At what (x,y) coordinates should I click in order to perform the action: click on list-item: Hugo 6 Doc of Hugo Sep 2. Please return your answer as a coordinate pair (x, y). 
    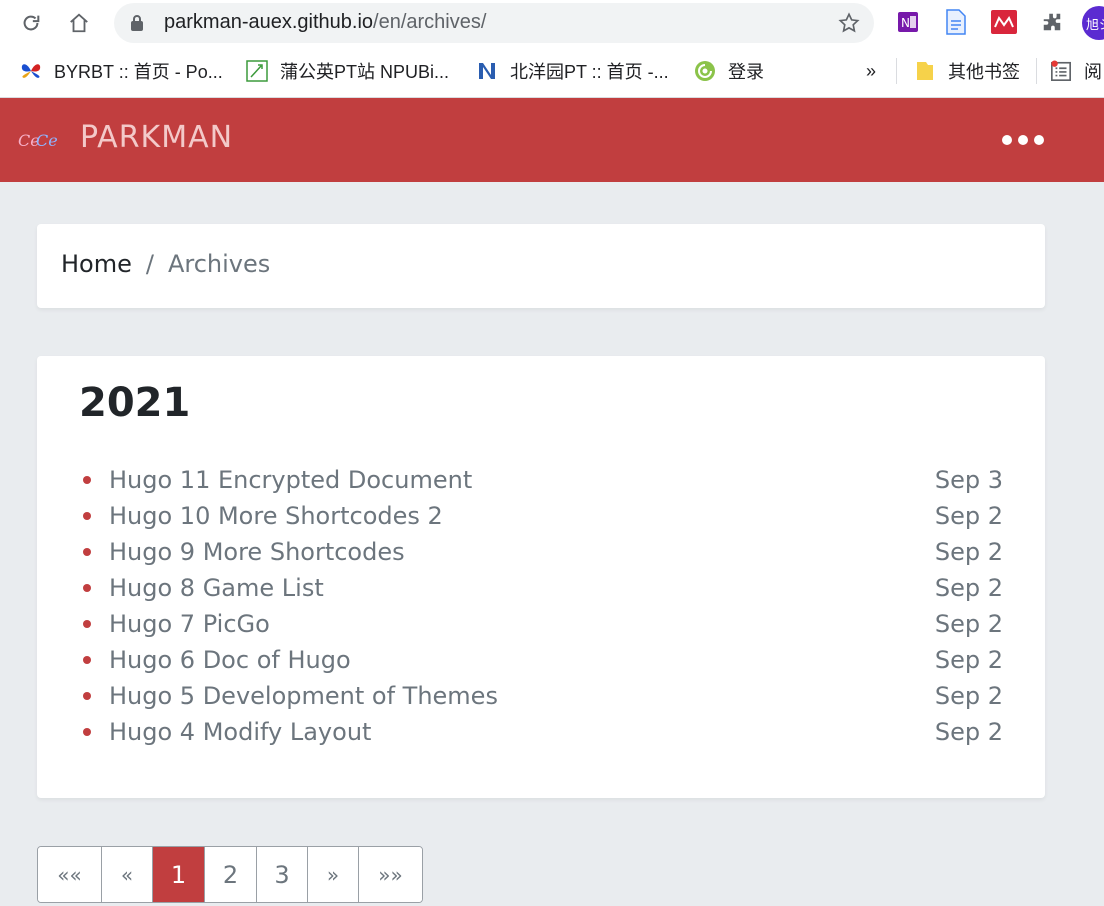
    Looking at the image, I should click on (543, 660).